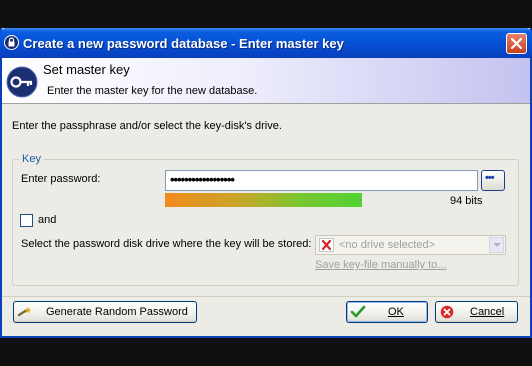  What do you see at coordinates (396, 312) in the screenshot?
I see `ok-button-label: OK` at bounding box center [396, 312].